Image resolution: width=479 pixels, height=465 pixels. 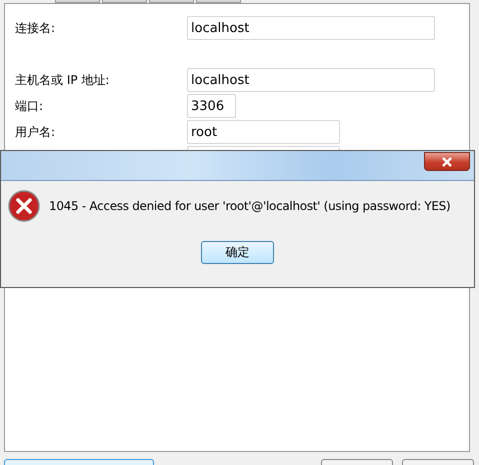 What do you see at coordinates (62, 80) in the screenshot?
I see `field-label: 主机名或 IP 地址:` at bounding box center [62, 80].